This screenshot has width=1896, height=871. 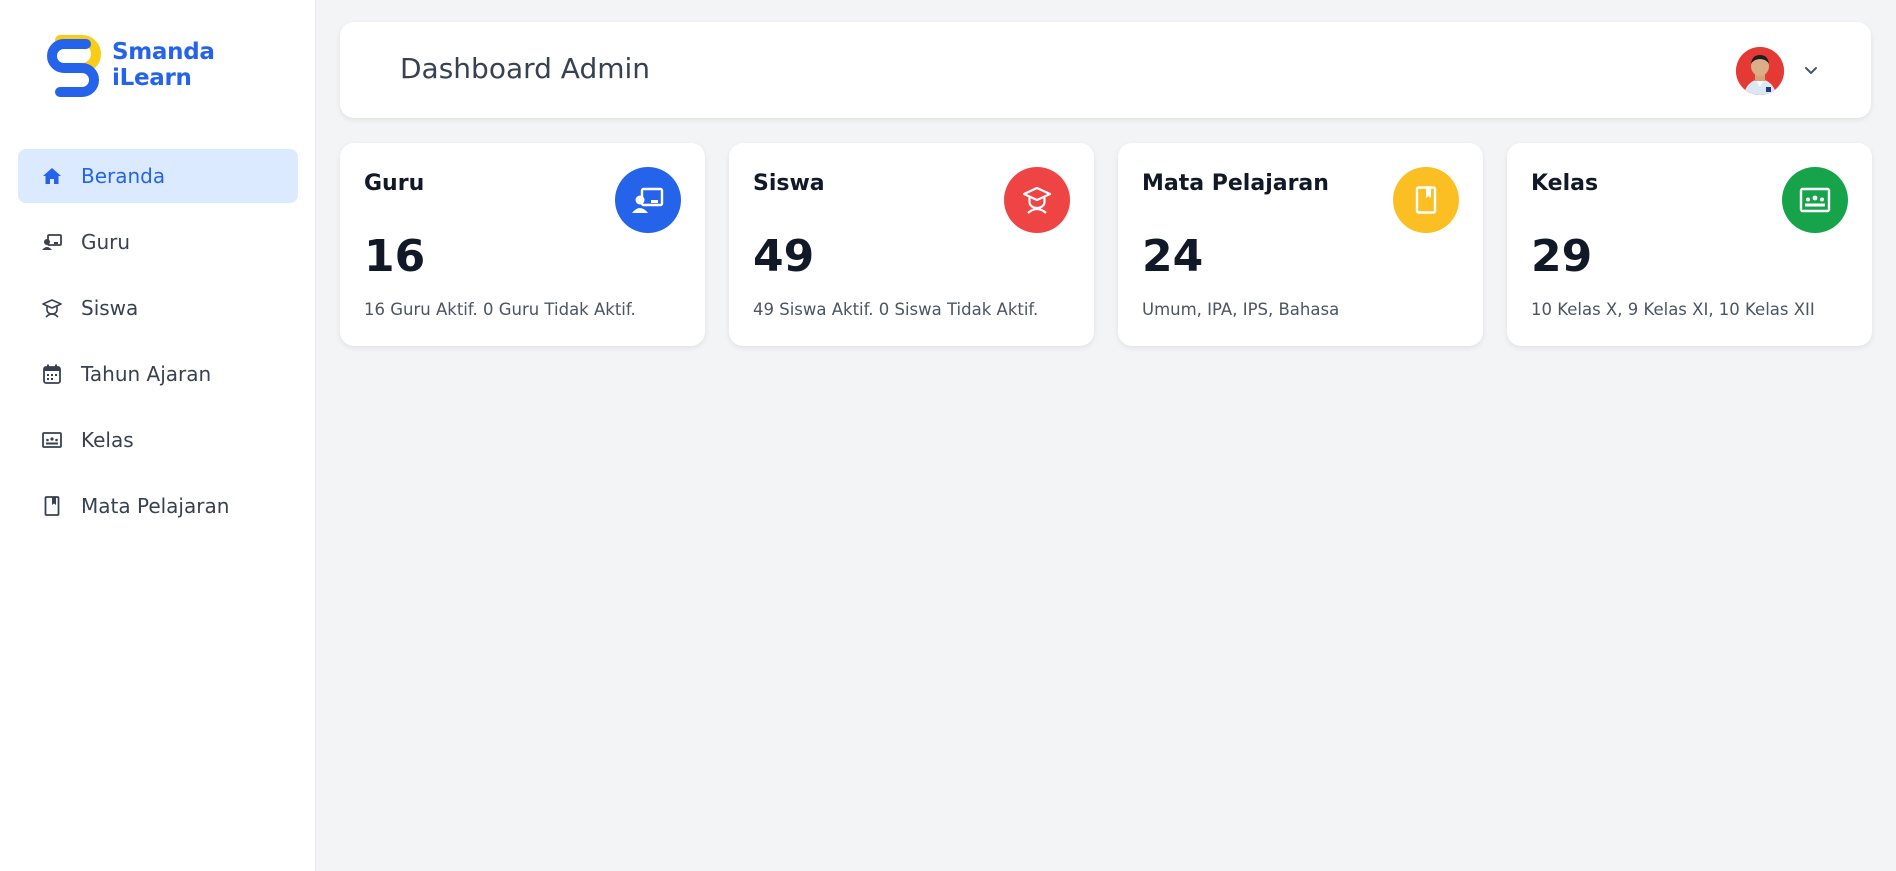 What do you see at coordinates (1565, 183) in the screenshot?
I see `card-title: Kelas` at bounding box center [1565, 183].